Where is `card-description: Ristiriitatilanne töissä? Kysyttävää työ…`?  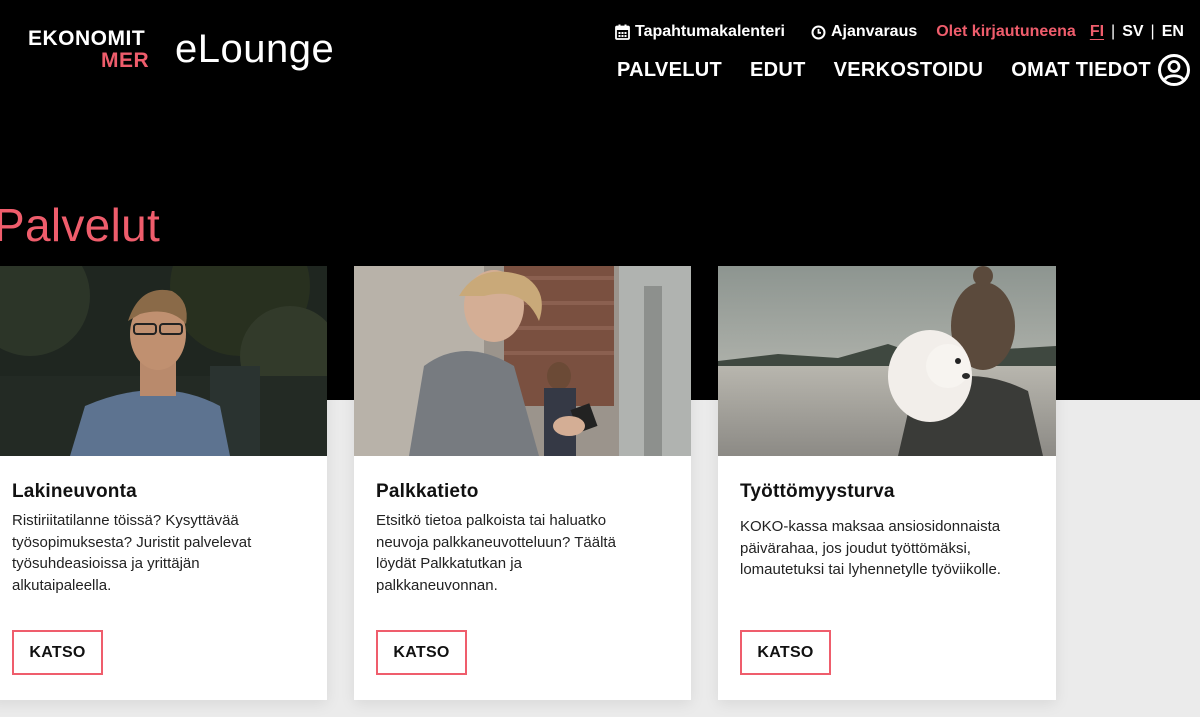
card-description: Ristiriitatilanne töissä? Kysyttävää työ… is located at coordinates (132, 553).